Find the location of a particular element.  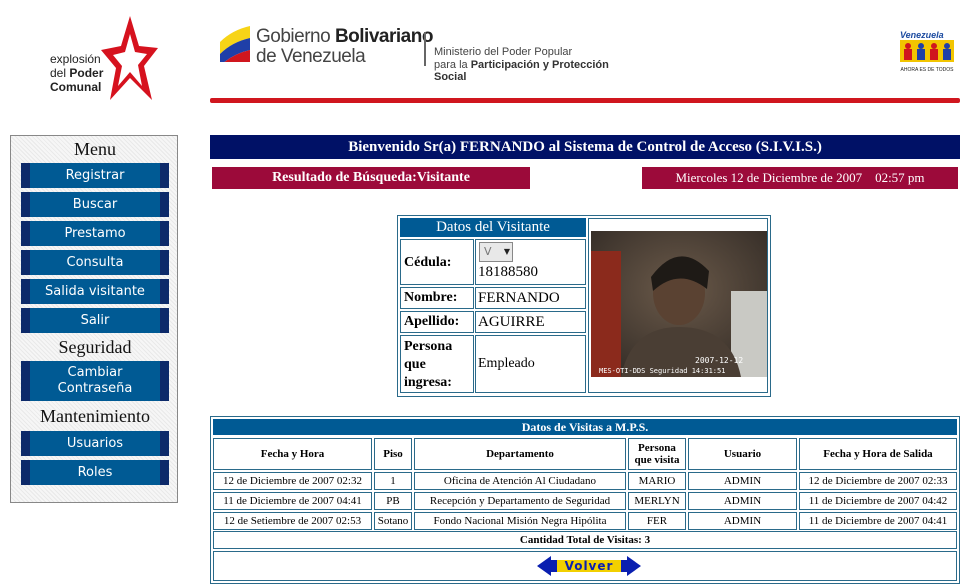

venezuela-ahora-es-de-todos-logo: Venezuela AHORA ES DE TODOS is located at coordinates (927, 51).